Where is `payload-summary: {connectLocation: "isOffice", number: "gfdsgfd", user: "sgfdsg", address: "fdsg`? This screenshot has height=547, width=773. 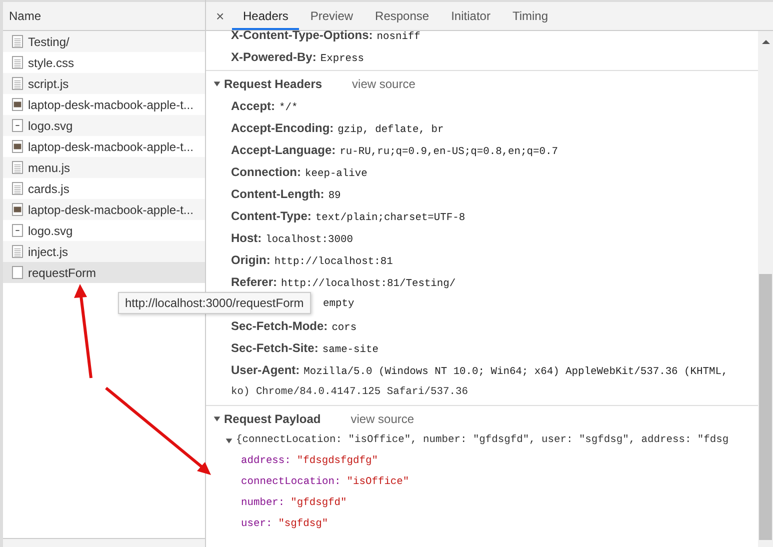
payload-summary: {connectLocation: "isOffice", number: "gfdsgfd", user: "sgfdsg", address: "fdsg is located at coordinates (482, 440).